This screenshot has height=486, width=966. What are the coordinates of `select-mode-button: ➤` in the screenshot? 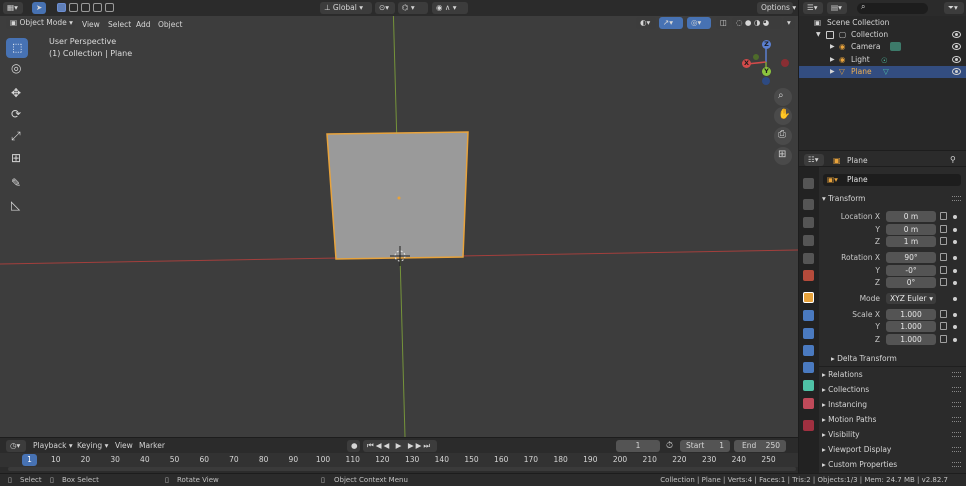 It's located at (39, 8).